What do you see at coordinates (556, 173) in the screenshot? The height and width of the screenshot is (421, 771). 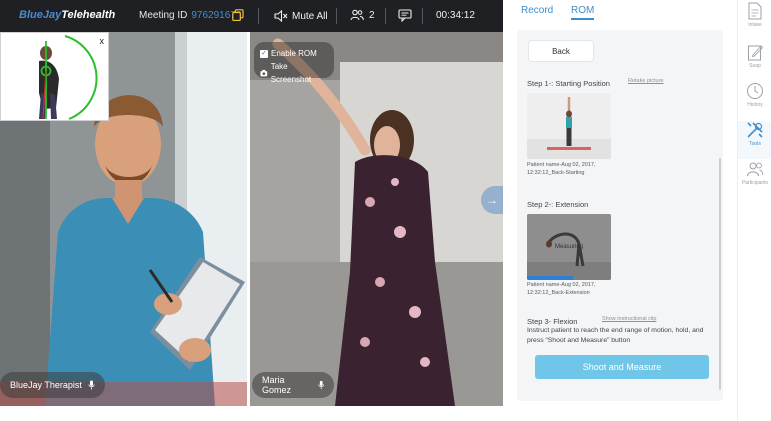 I see `step1-caption-line2: 12:32:12_Back-Starting` at bounding box center [556, 173].